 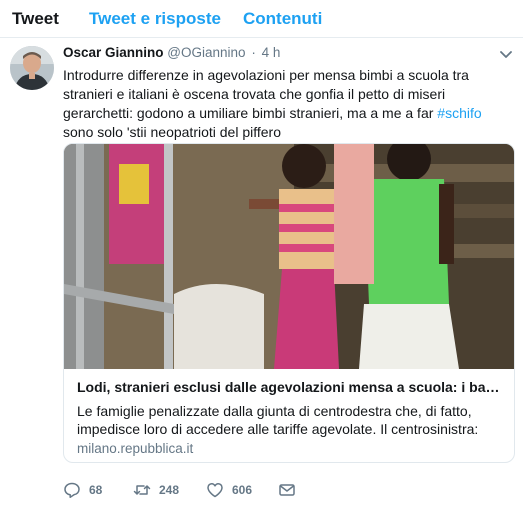 What do you see at coordinates (35, 19) in the screenshot?
I see `tab-tweet: Tweet` at bounding box center [35, 19].